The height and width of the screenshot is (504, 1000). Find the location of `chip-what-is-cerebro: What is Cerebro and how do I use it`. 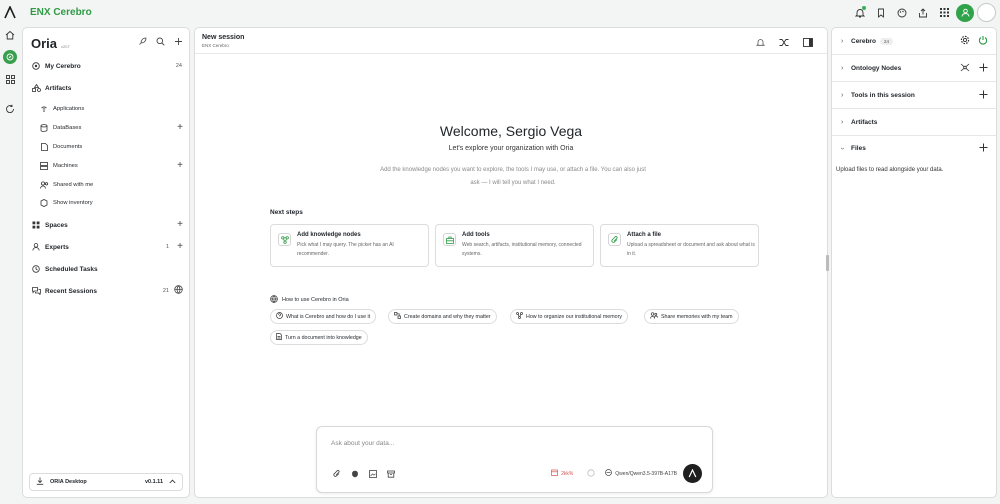

chip-what-is-cerebro: What is Cerebro and how do I use it is located at coordinates (323, 316).